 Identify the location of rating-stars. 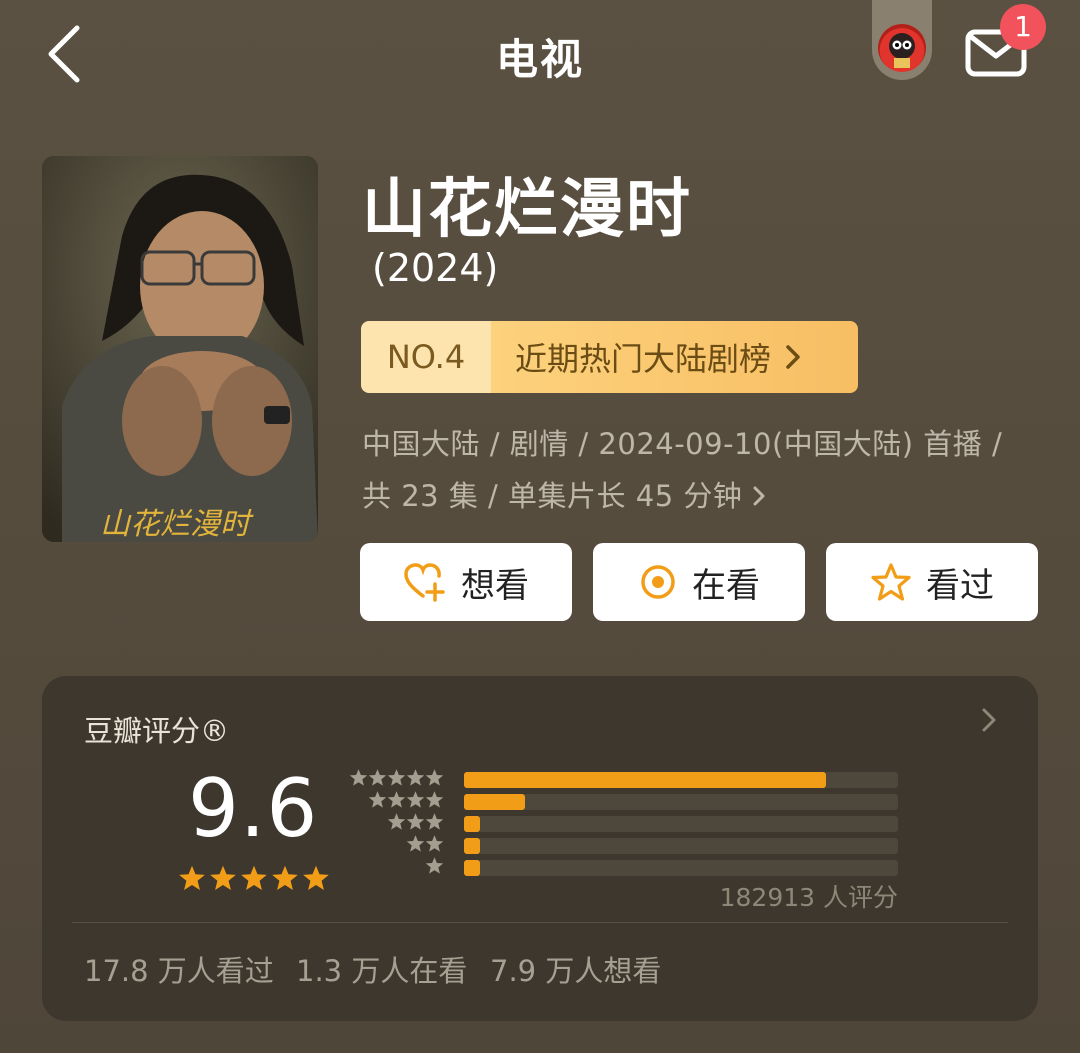
(254, 878).